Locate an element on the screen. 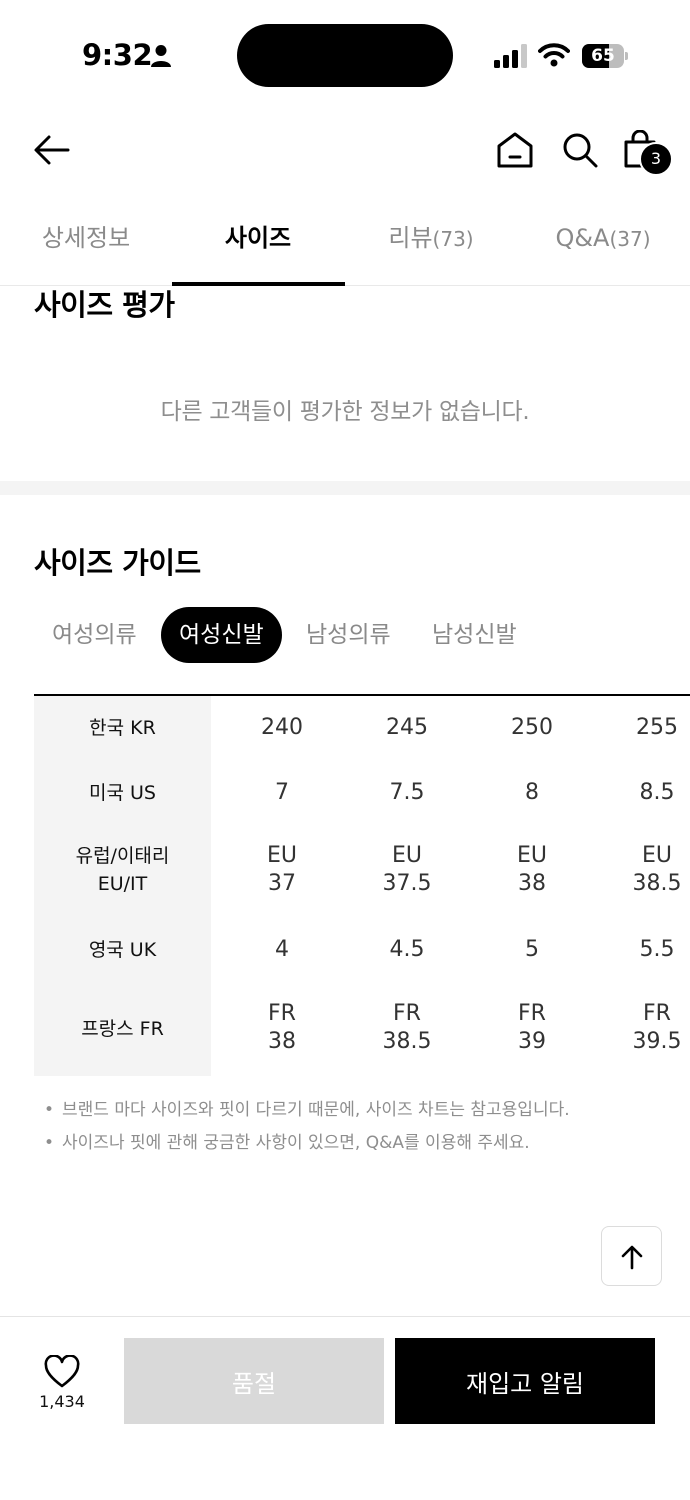 The width and height of the screenshot is (690, 1500). table-cell: 245 is located at coordinates (407, 727).